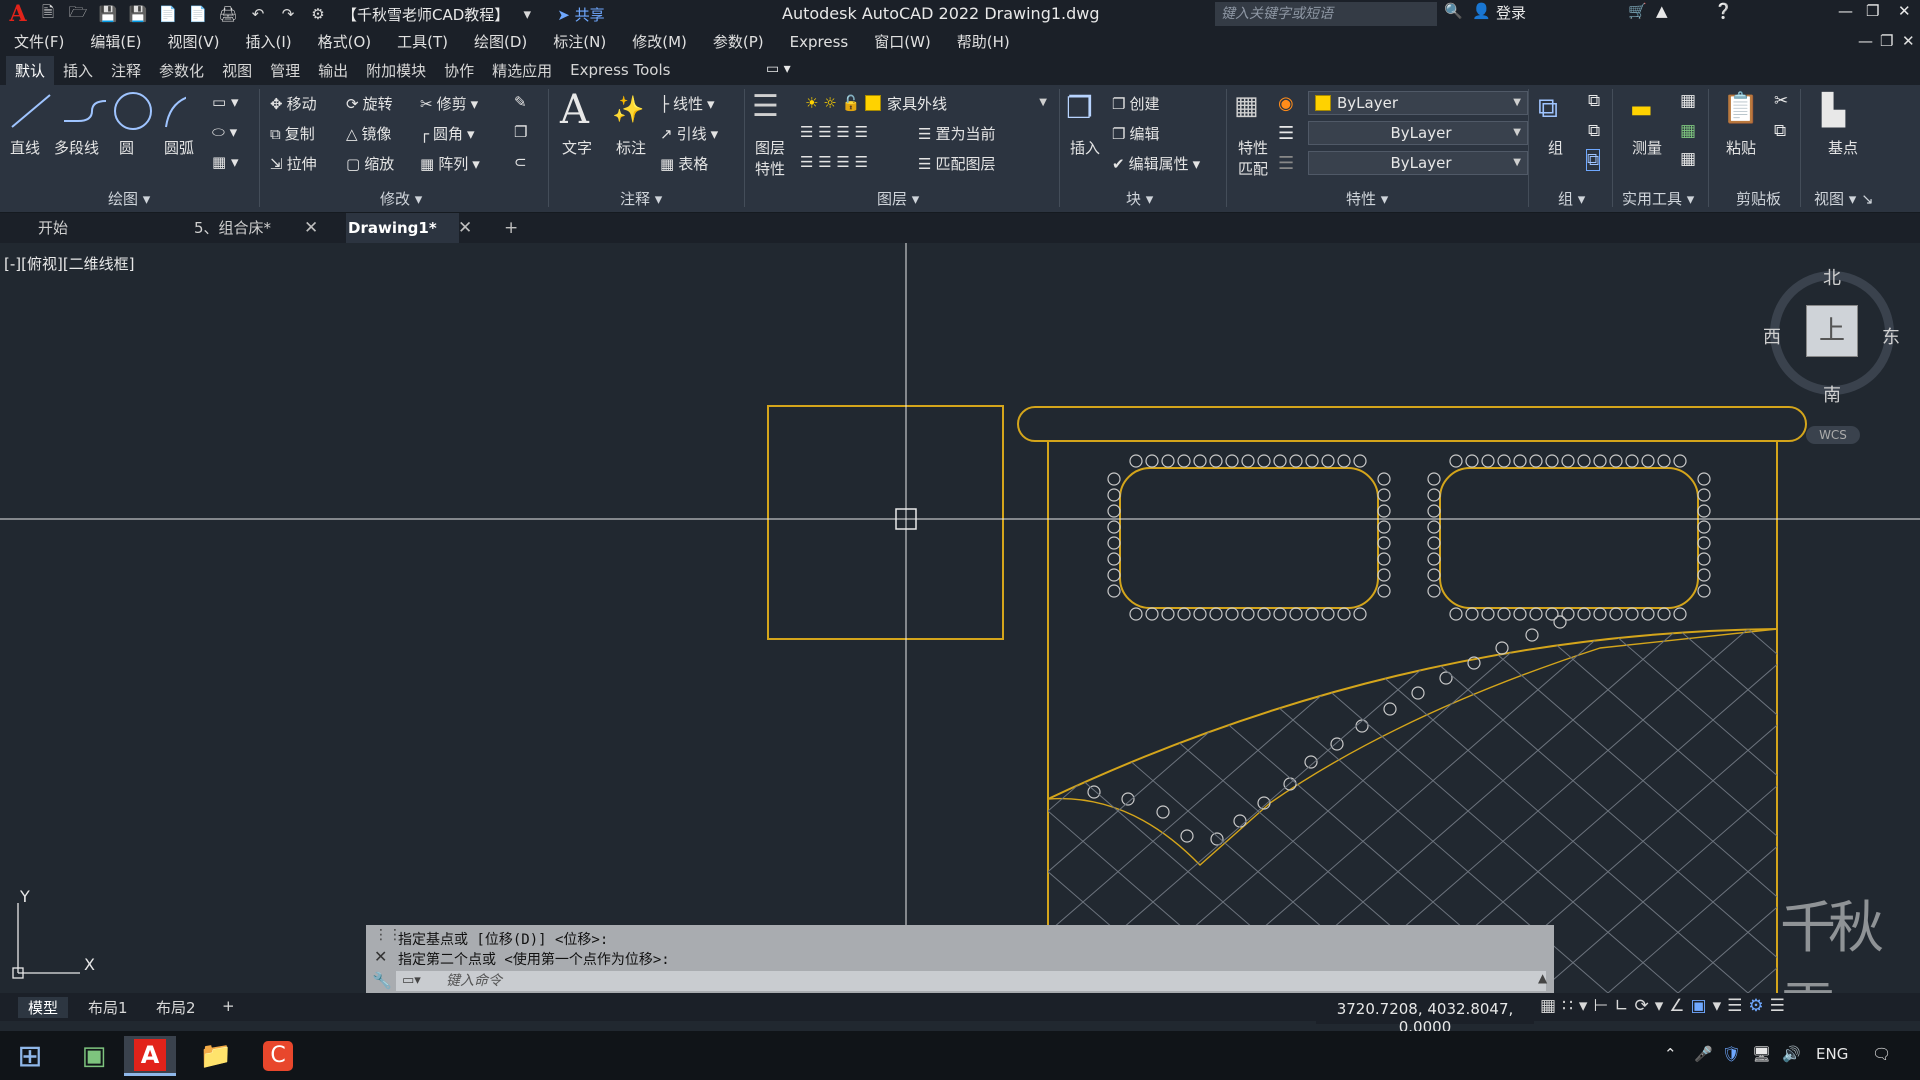 This screenshot has width=1920, height=1080. What do you see at coordinates (1908, 41) in the screenshot?
I see `doc-close-icon: ✕` at bounding box center [1908, 41].